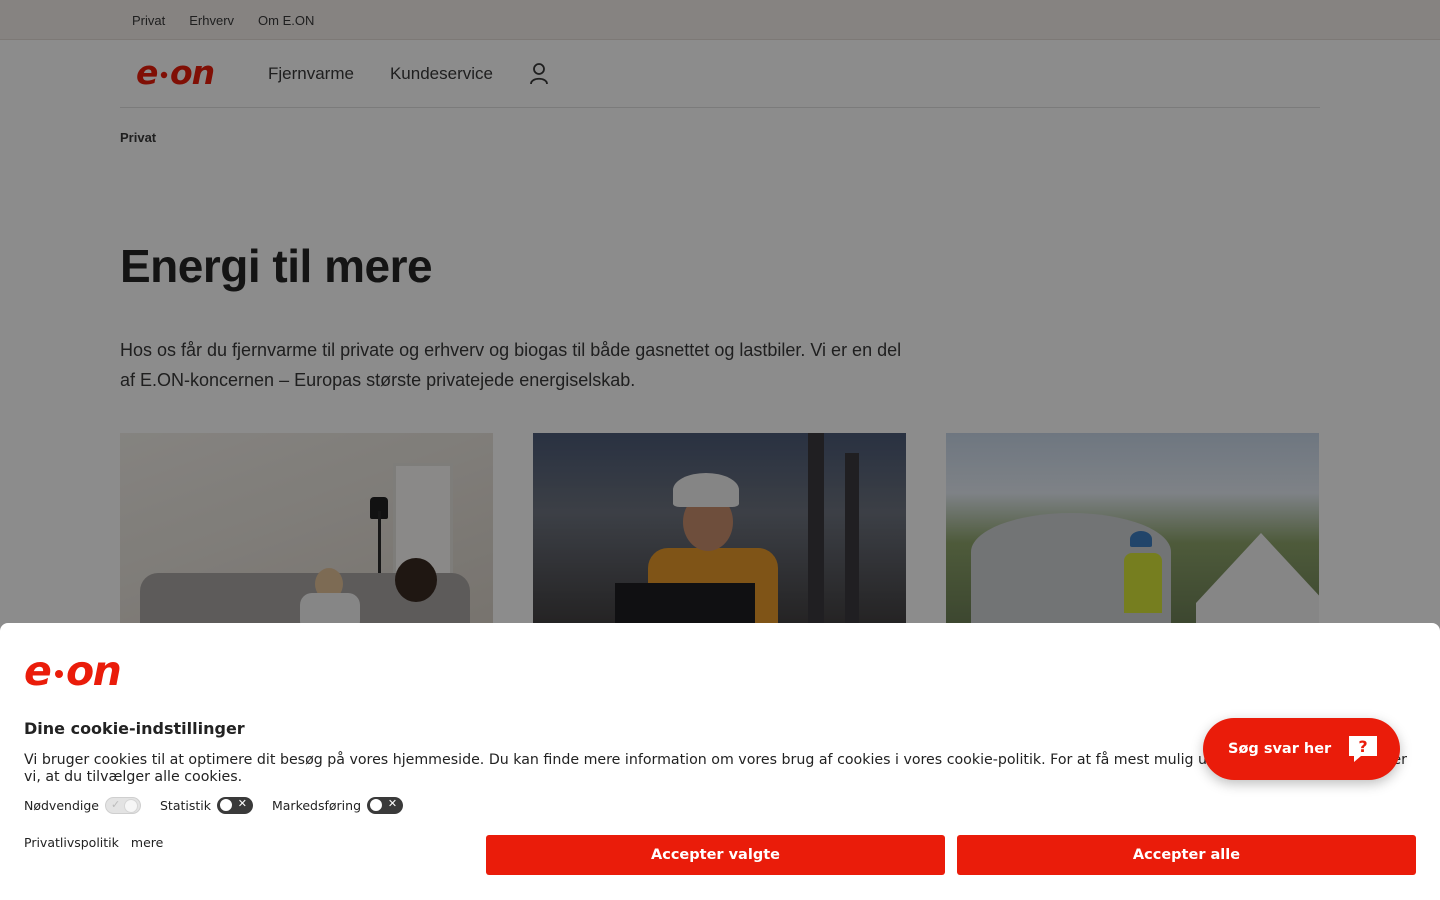  I want to click on cookie-toggles: Nødvendige ✓ Statistik ✕ Markedsføring ✕, so click(720, 805).